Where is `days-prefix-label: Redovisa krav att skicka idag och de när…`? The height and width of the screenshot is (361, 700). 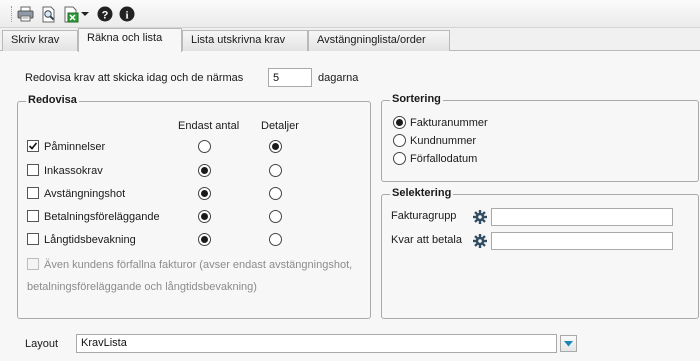 days-prefix-label: Redovisa krav att skicka idag och de när… is located at coordinates (134, 78).